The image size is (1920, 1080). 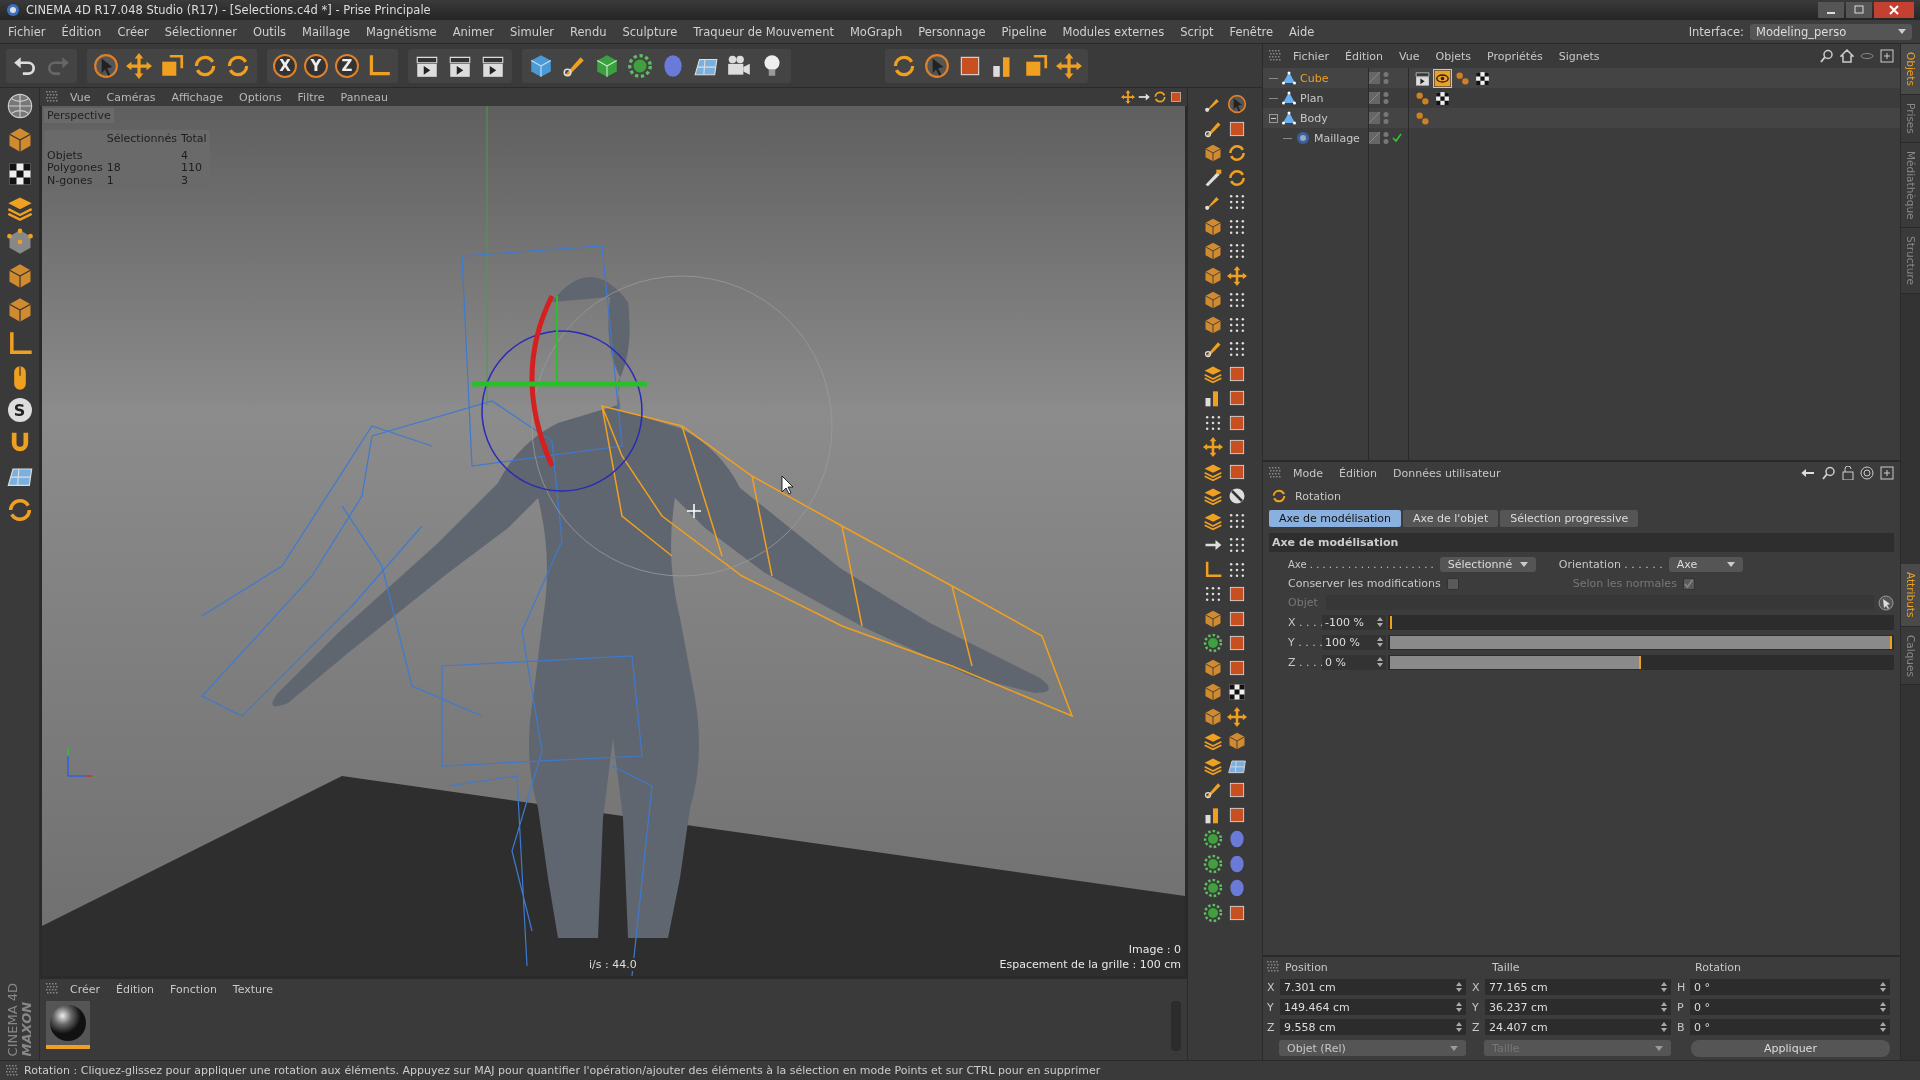 I want to click on rotate-icon, so click(x=1160, y=97).